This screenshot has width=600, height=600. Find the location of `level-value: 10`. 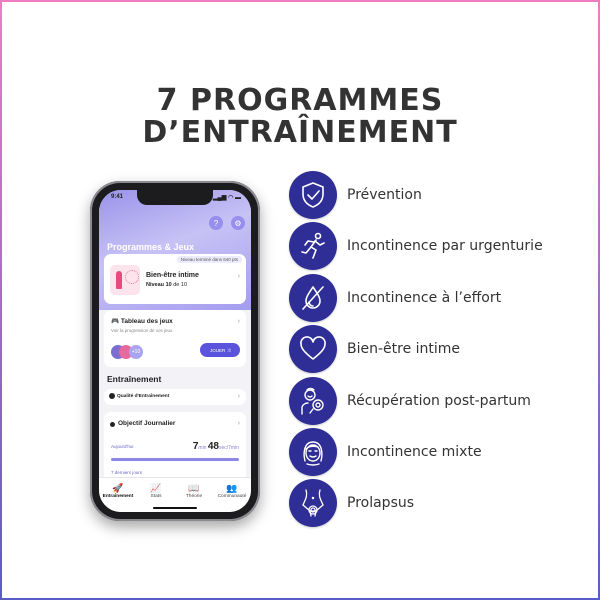

level-value: 10 is located at coordinates (168, 285).